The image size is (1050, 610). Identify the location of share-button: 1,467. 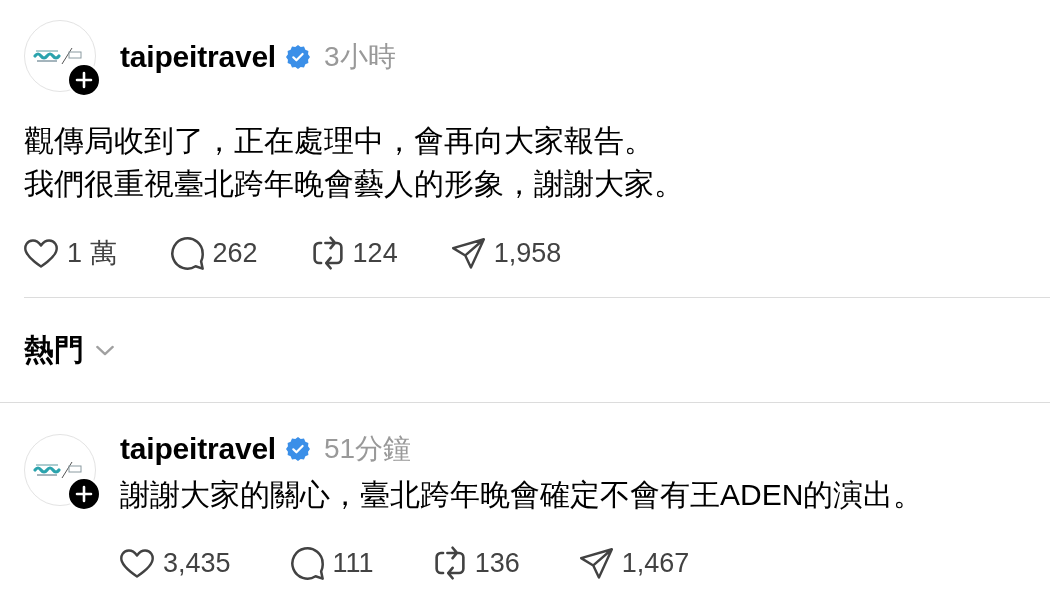
(634, 563).